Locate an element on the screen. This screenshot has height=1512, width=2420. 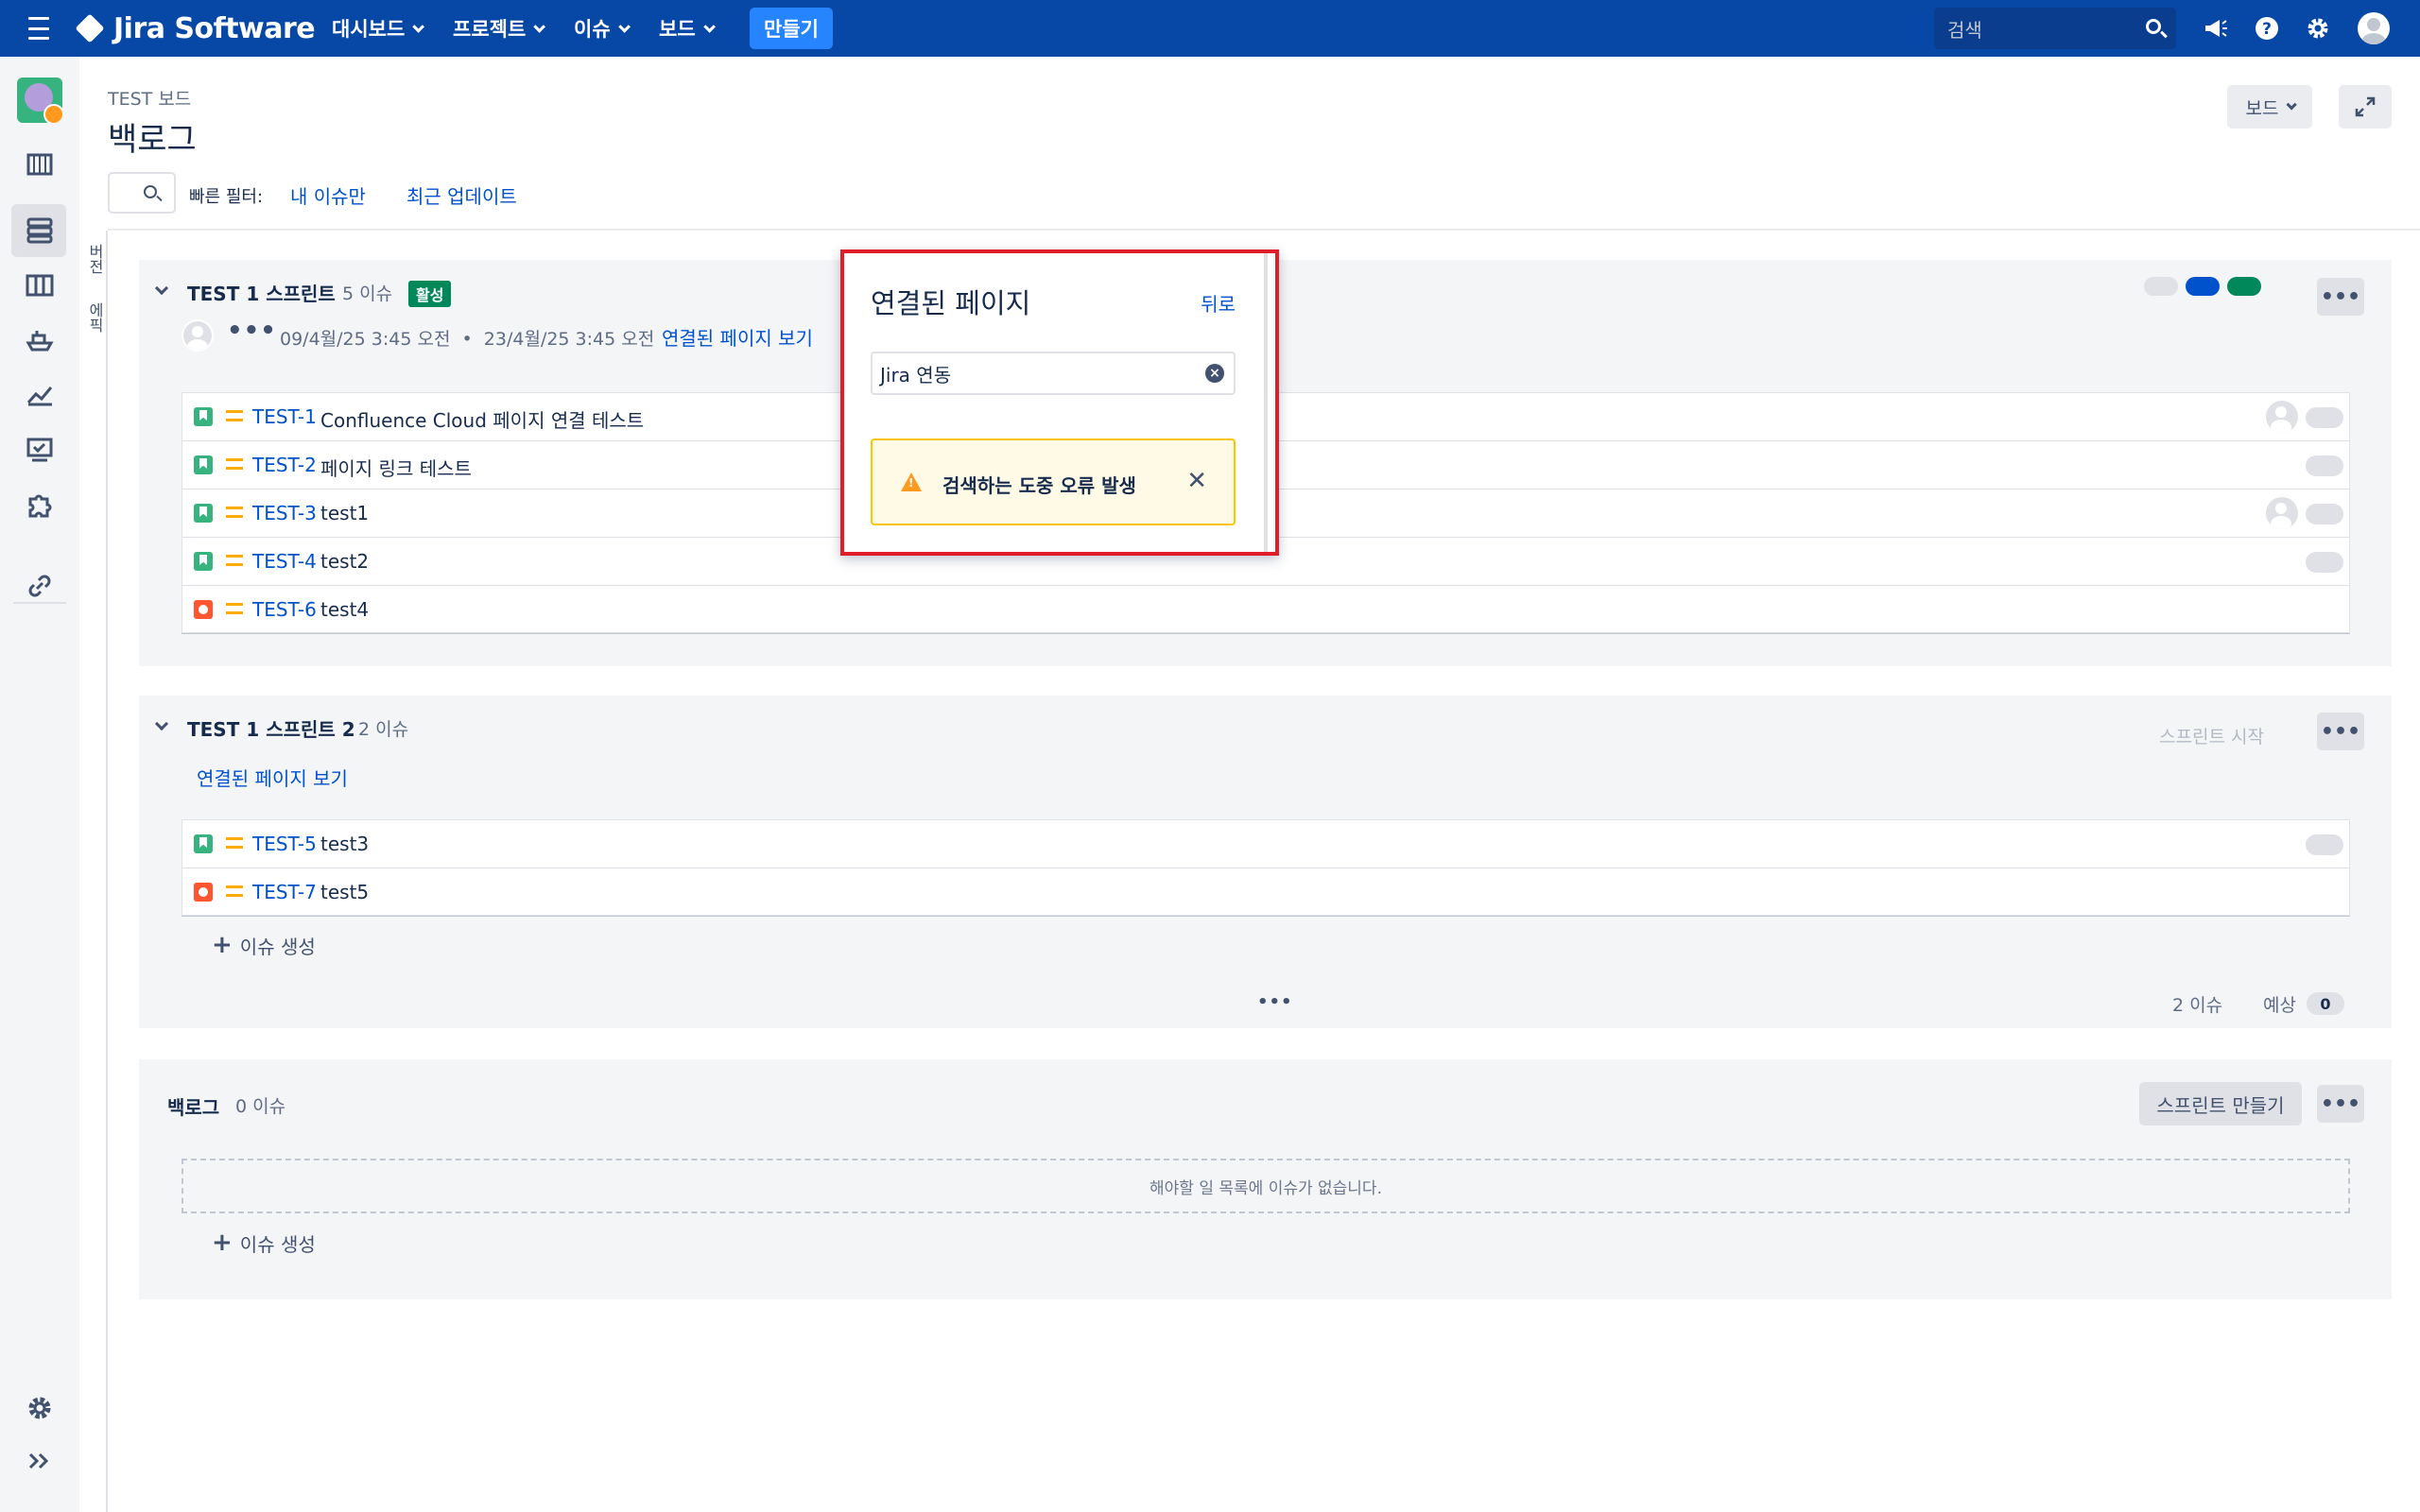
issue-key: TEST-6 is located at coordinates (284, 609).